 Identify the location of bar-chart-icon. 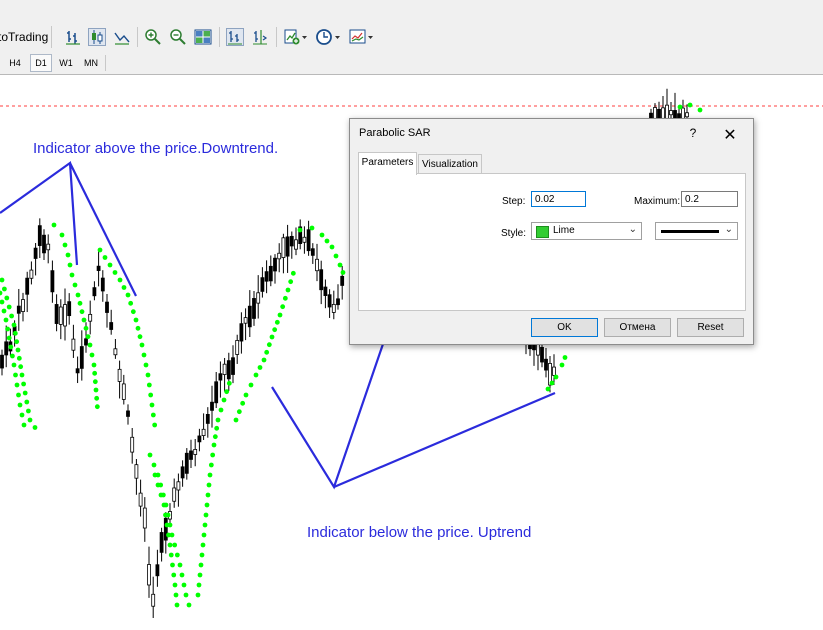
(73, 37).